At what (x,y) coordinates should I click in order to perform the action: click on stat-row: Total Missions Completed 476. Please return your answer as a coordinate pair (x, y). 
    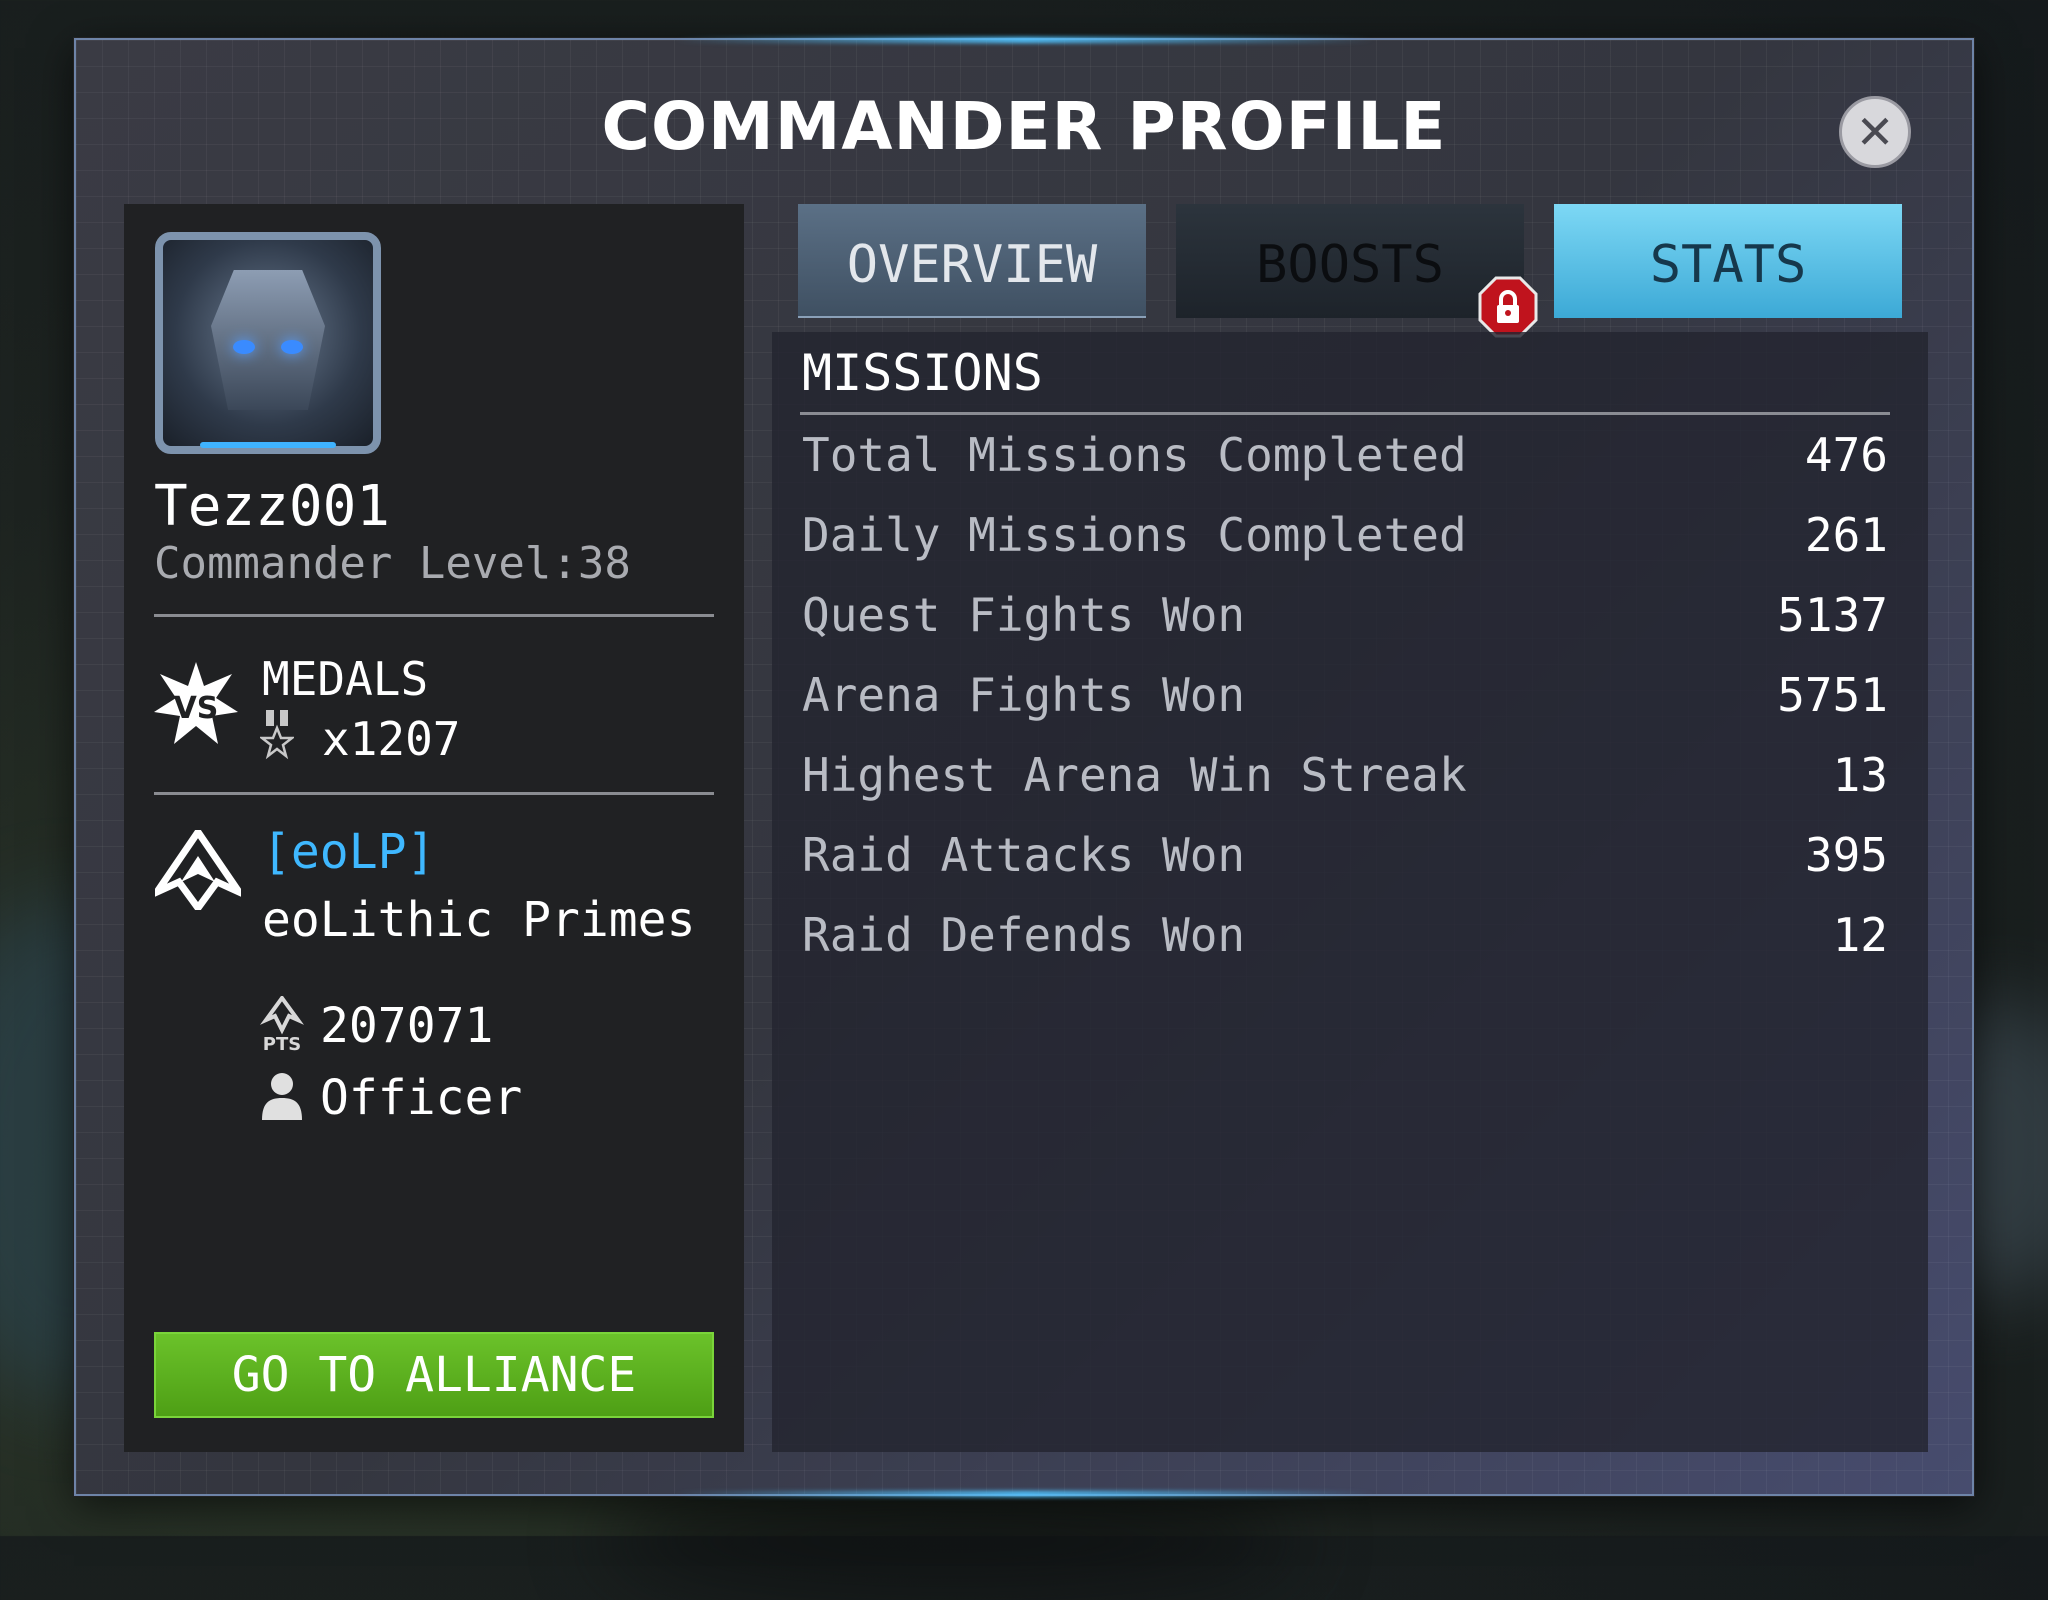
    Looking at the image, I should click on (1345, 463).